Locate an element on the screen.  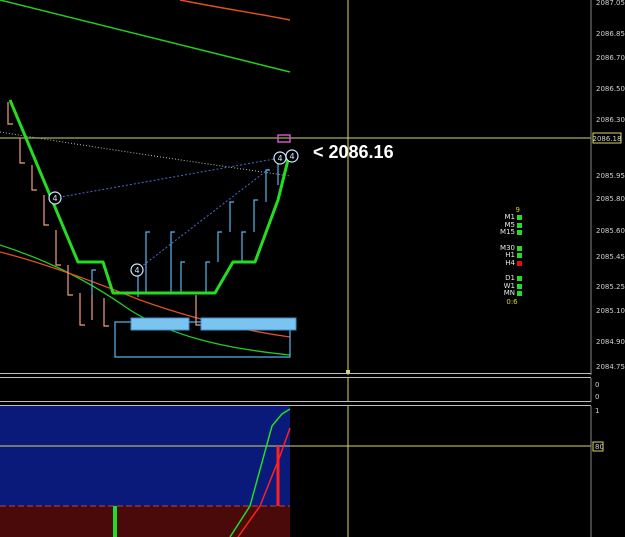
timeframe-label: MN is located at coordinates (509, 293).